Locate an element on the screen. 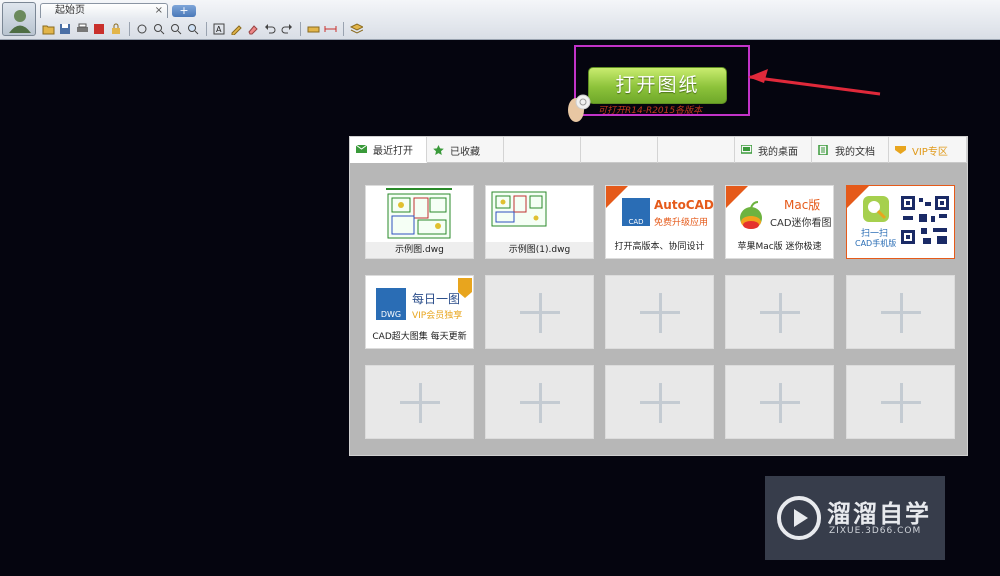 This screenshot has height=576, width=1000. desktop-icon is located at coordinates (746, 149).